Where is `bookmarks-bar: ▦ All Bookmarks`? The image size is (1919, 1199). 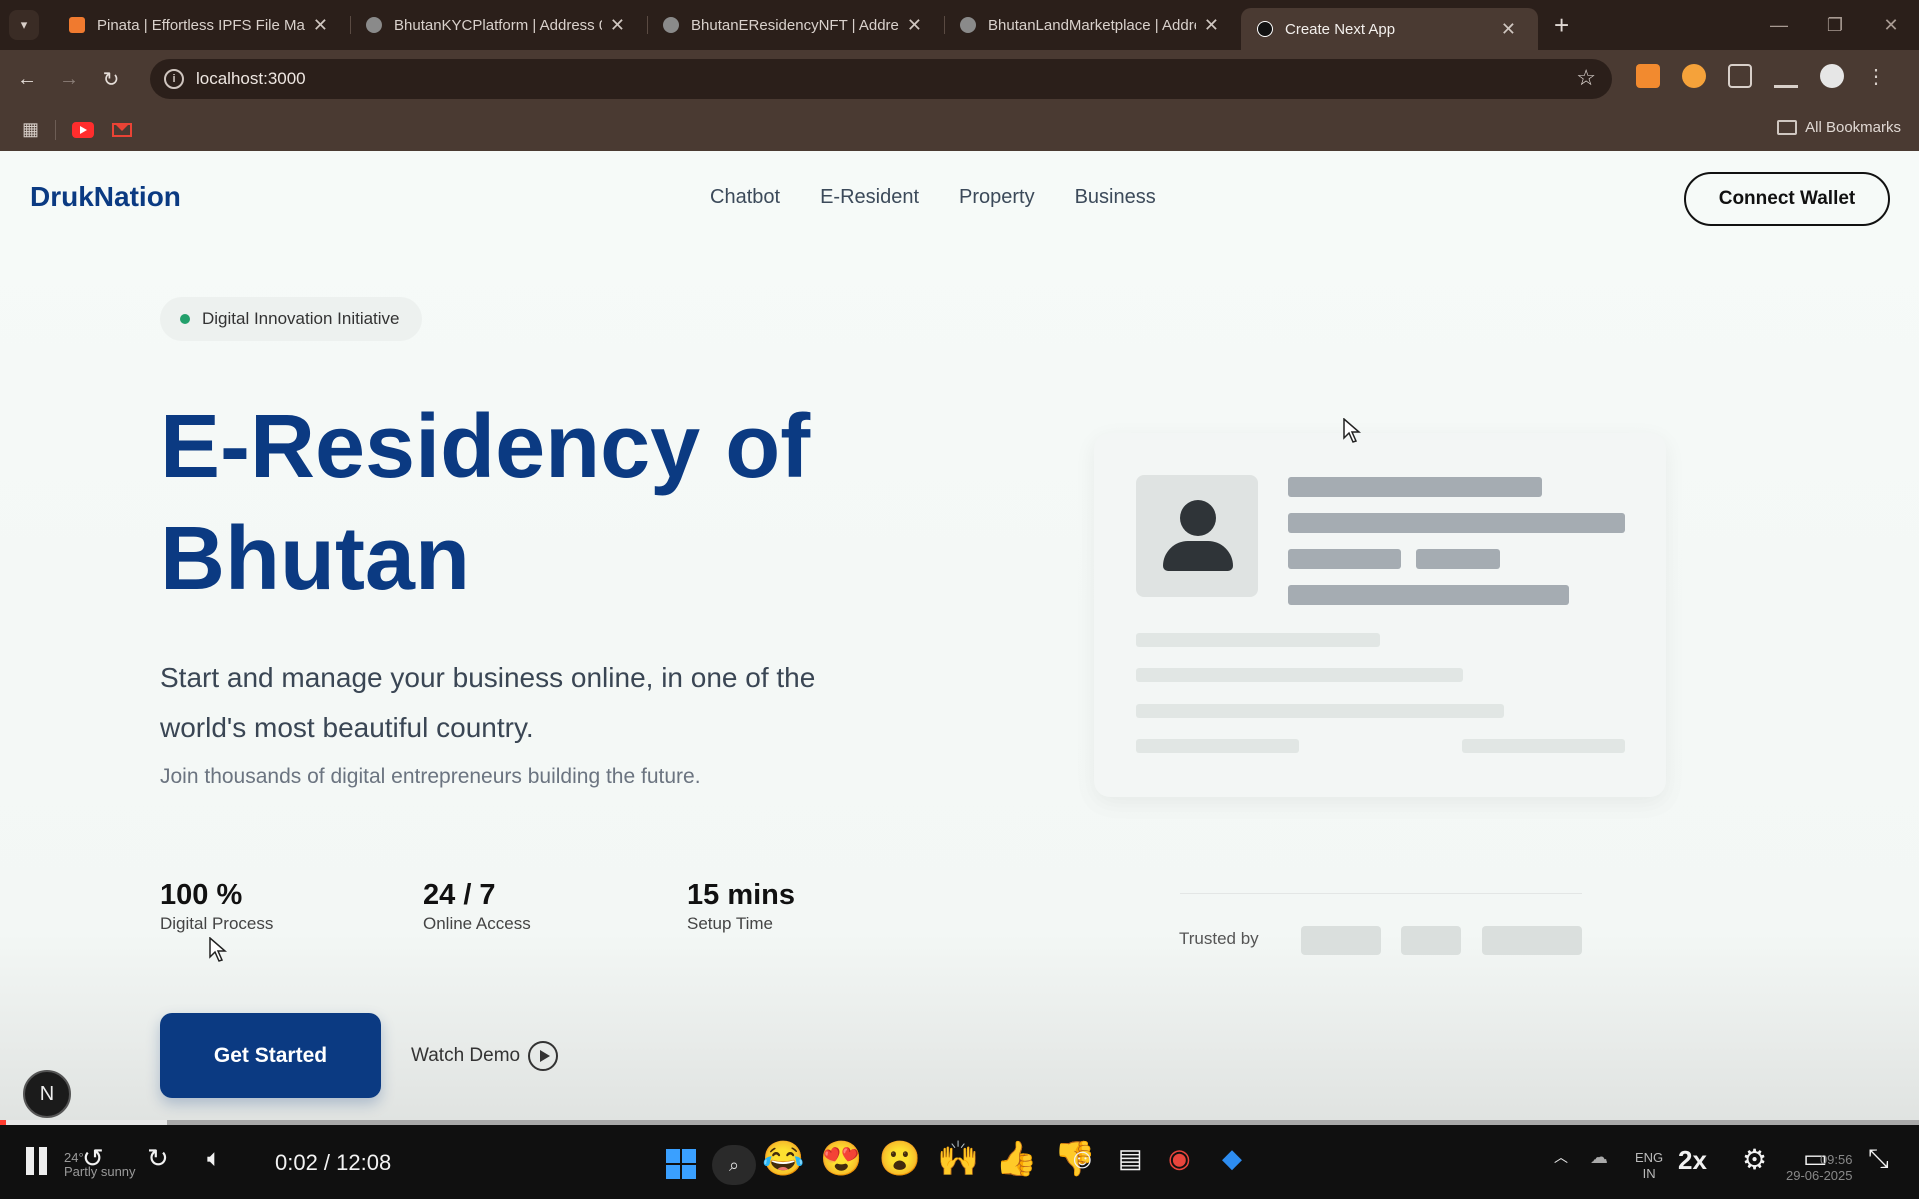 bookmarks-bar: ▦ All Bookmarks is located at coordinates (959, 129).